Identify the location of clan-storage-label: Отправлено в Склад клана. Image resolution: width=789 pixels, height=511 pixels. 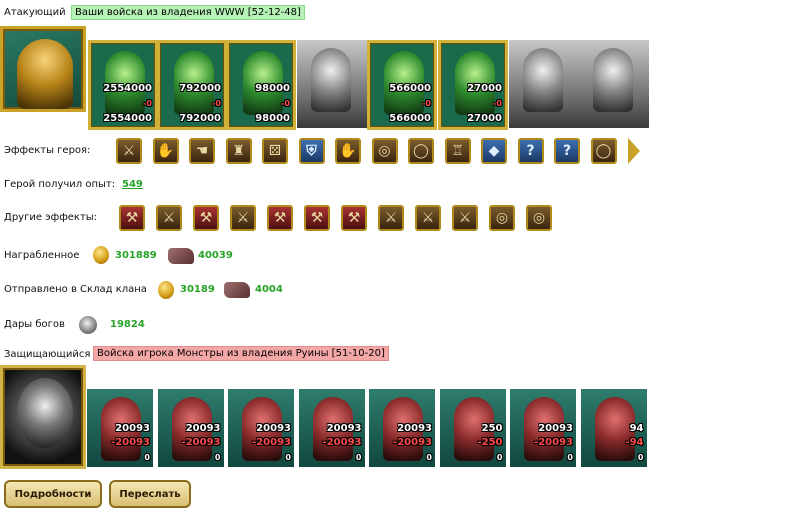
(75, 289).